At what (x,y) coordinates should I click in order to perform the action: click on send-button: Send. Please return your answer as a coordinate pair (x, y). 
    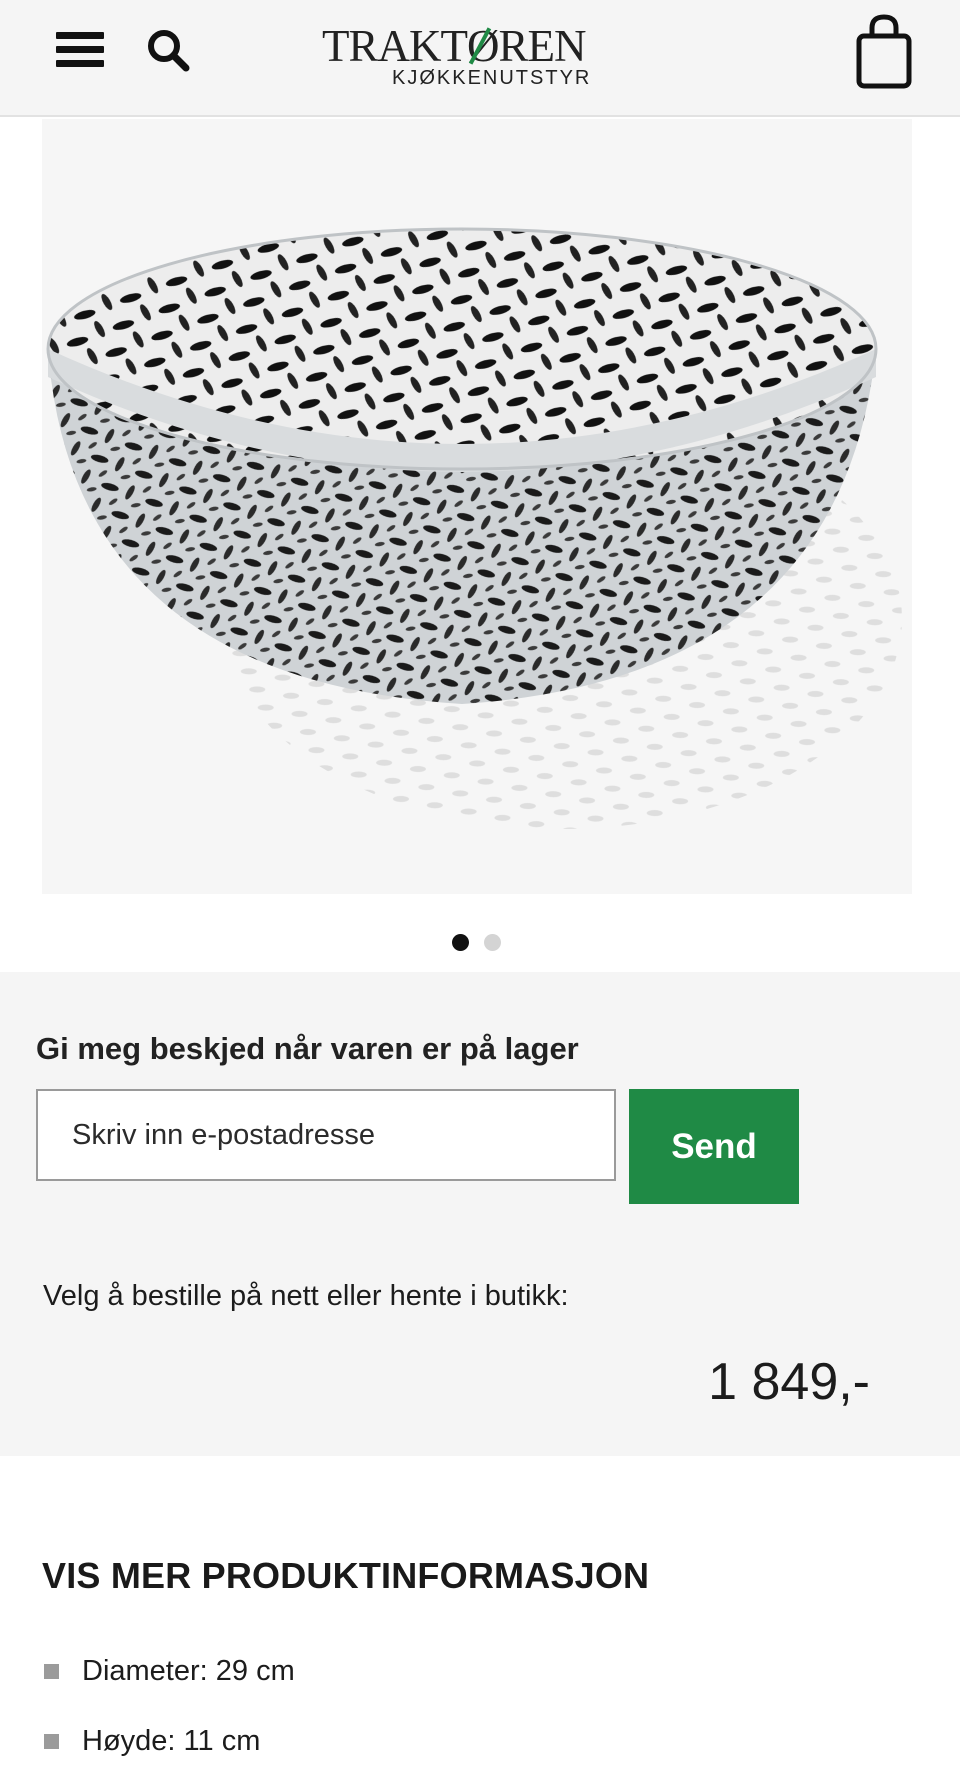
    Looking at the image, I should click on (714, 1146).